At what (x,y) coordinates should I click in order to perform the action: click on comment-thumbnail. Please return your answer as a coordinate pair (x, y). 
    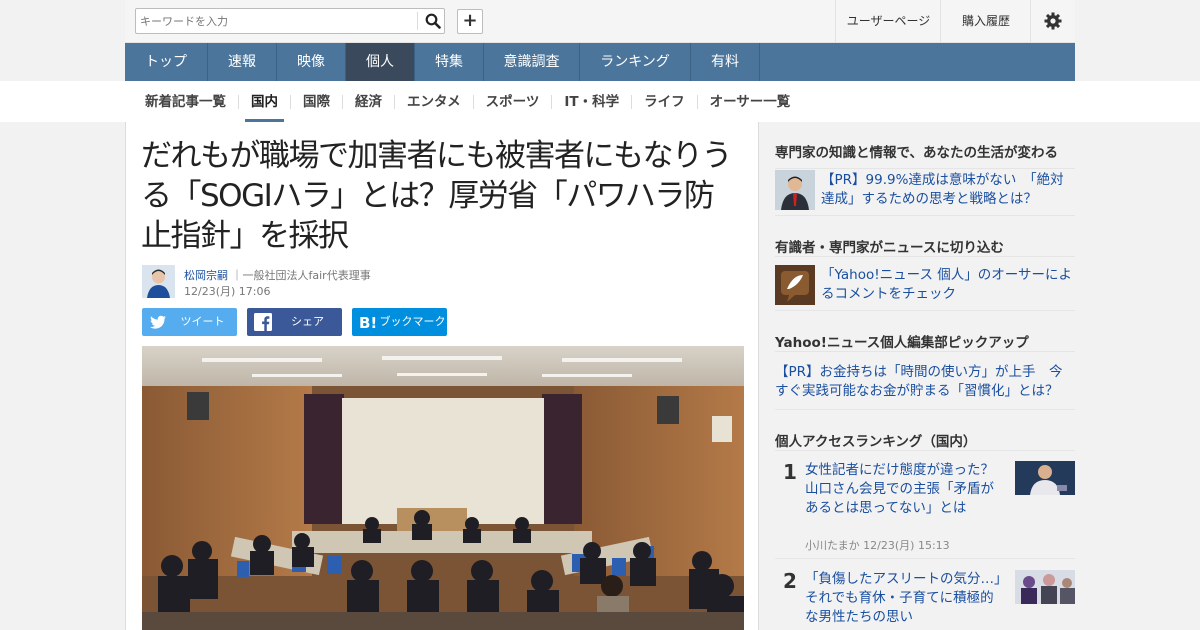
    Looking at the image, I should click on (795, 285).